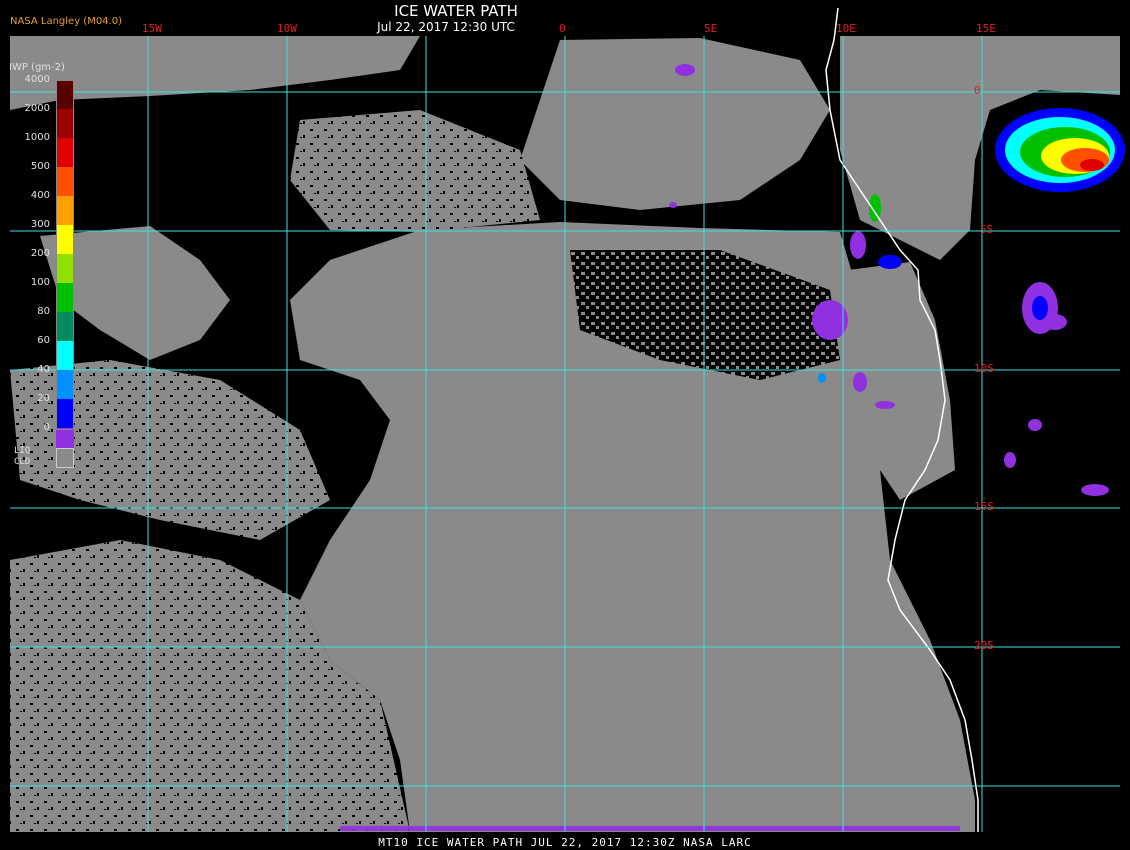 Image resolution: width=1130 pixels, height=850 pixels. What do you see at coordinates (846, 28) in the screenshot?
I see `lon-label-10e: 10E` at bounding box center [846, 28].